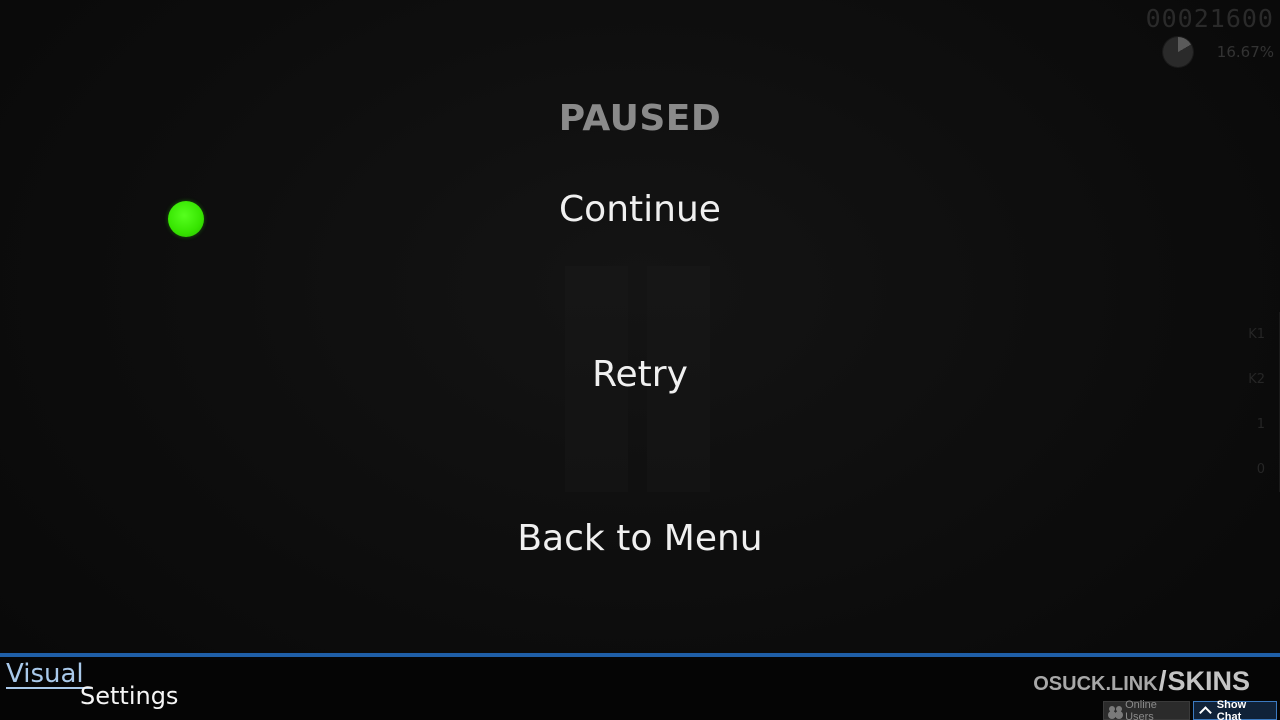 Image resolution: width=1280 pixels, height=720 pixels. What do you see at coordinates (45, 674) in the screenshot?
I see `visual-settings-label-visual: Visual` at bounding box center [45, 674].